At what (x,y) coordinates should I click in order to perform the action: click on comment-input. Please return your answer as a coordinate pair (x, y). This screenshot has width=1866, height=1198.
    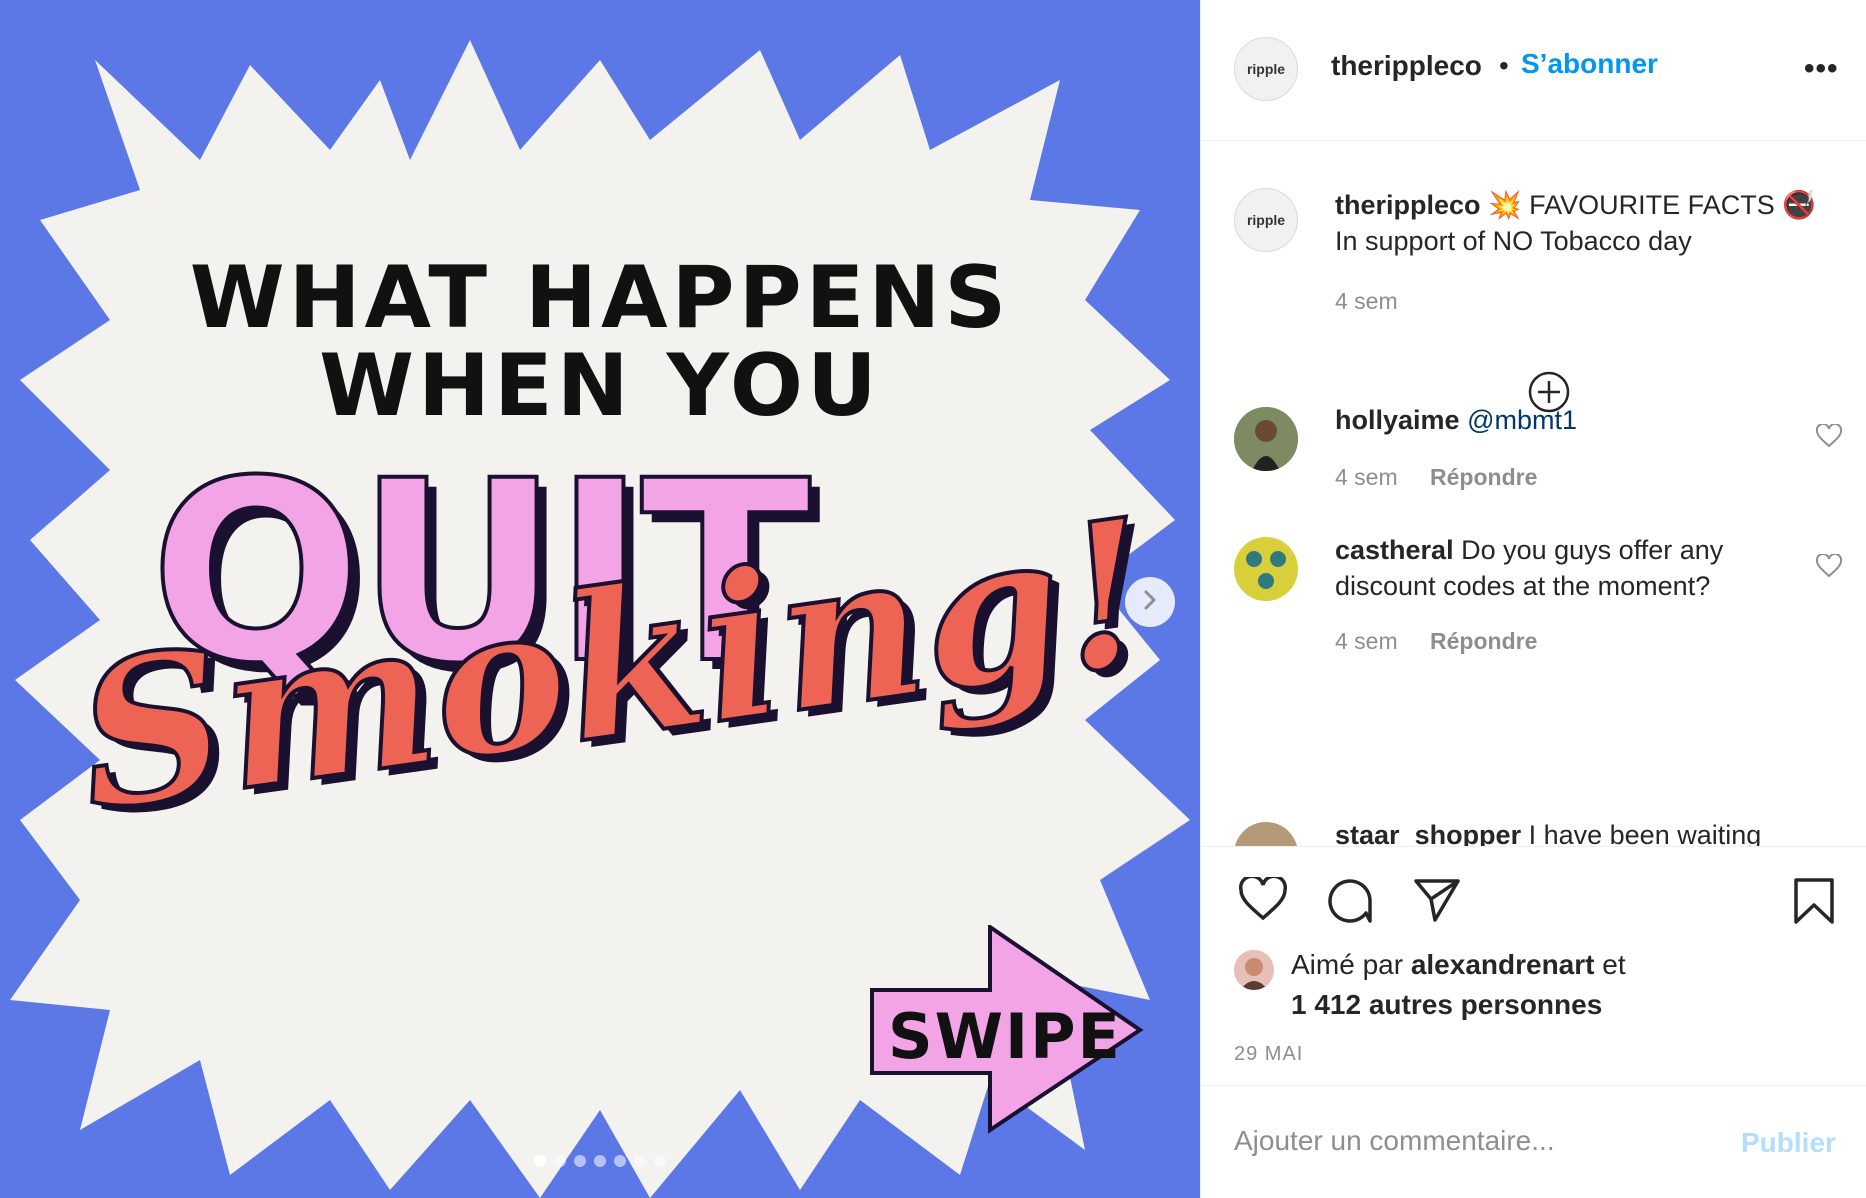
    Looking at the image, I should click on (1474, 1141).